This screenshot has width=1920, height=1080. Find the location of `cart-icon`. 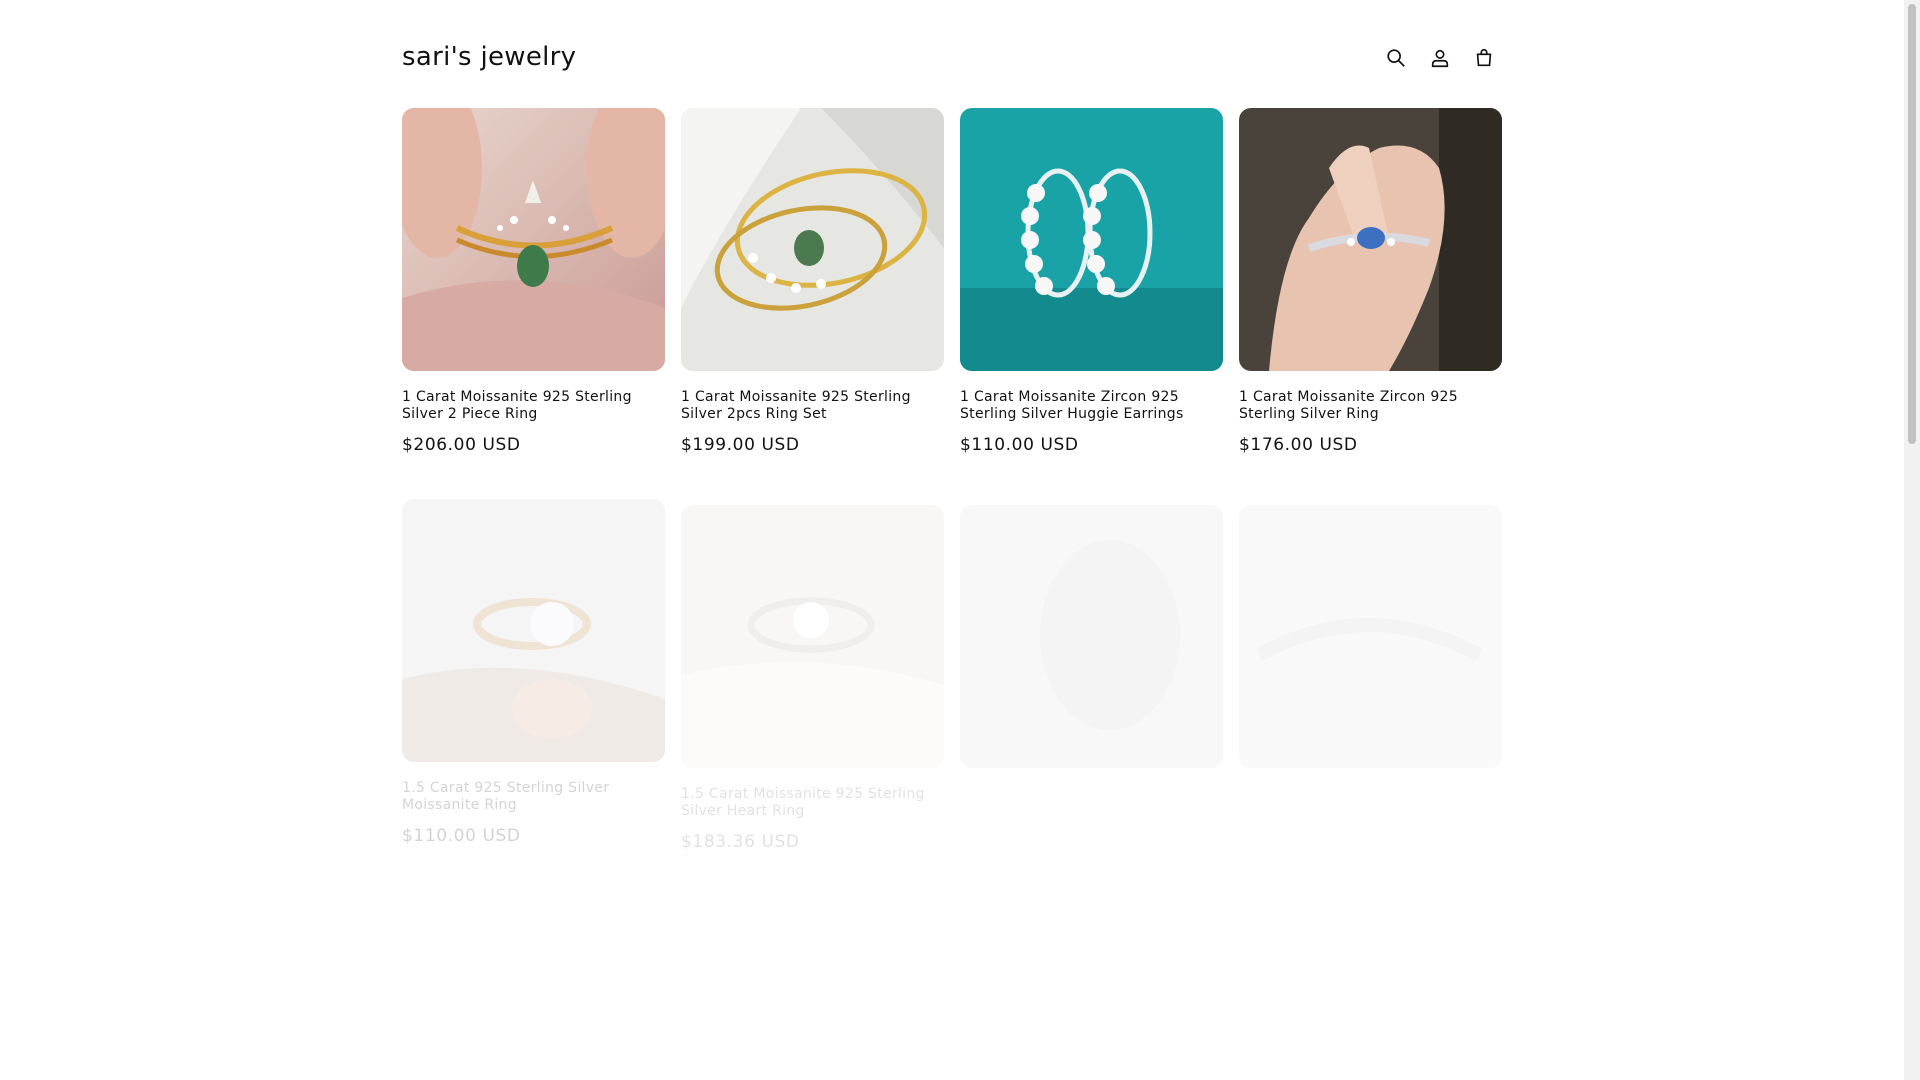

cart-icon is located at coordinates (1484, 57).